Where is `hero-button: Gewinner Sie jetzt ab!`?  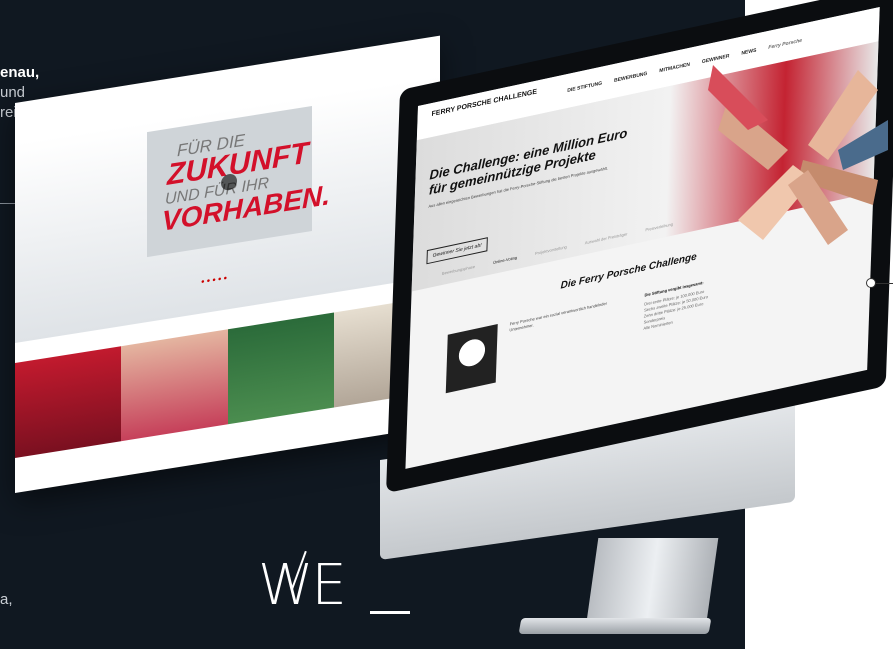 hero-button: Gewinner Sie jetzt ab! is located at coordinates (457, 251).